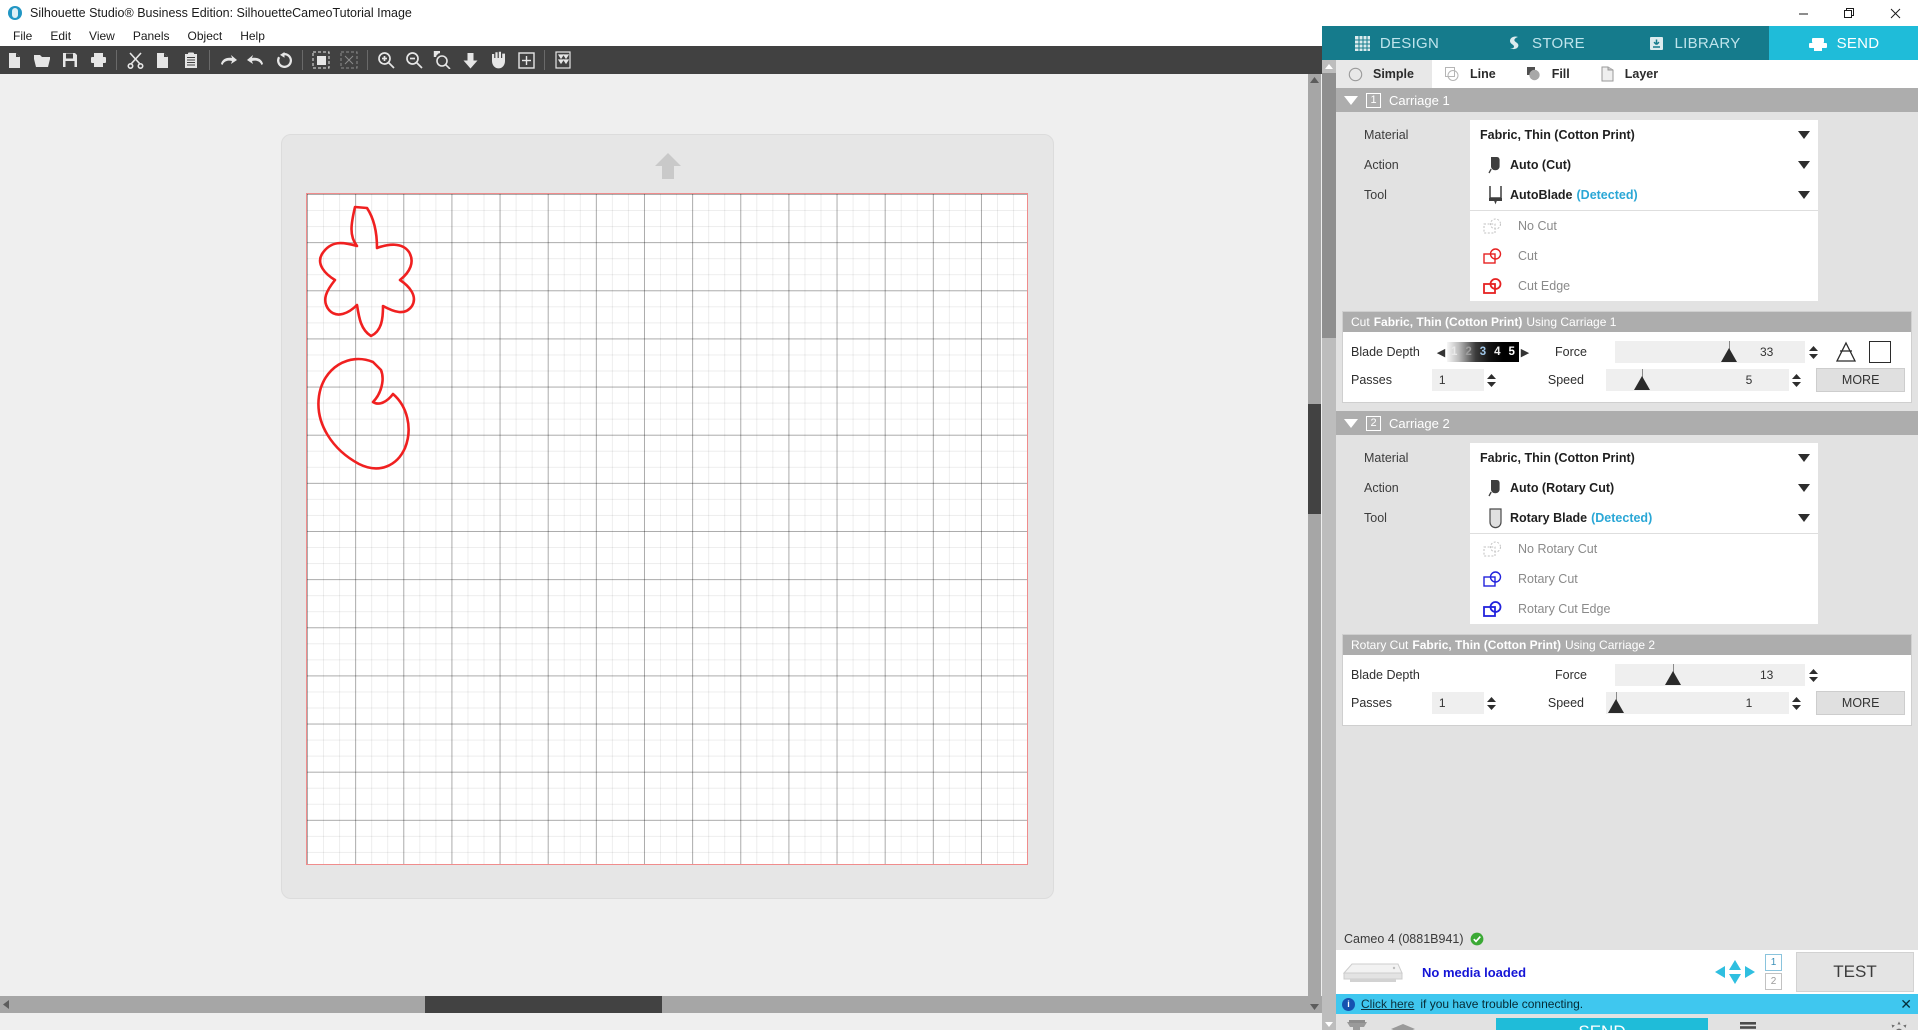 Image resolution: width=1918 pixels, height=1030 pixels. What do you see at coordinates (321, 60) in the screenshot?
I see `select-all-icon` at bounding box center [321, 60].